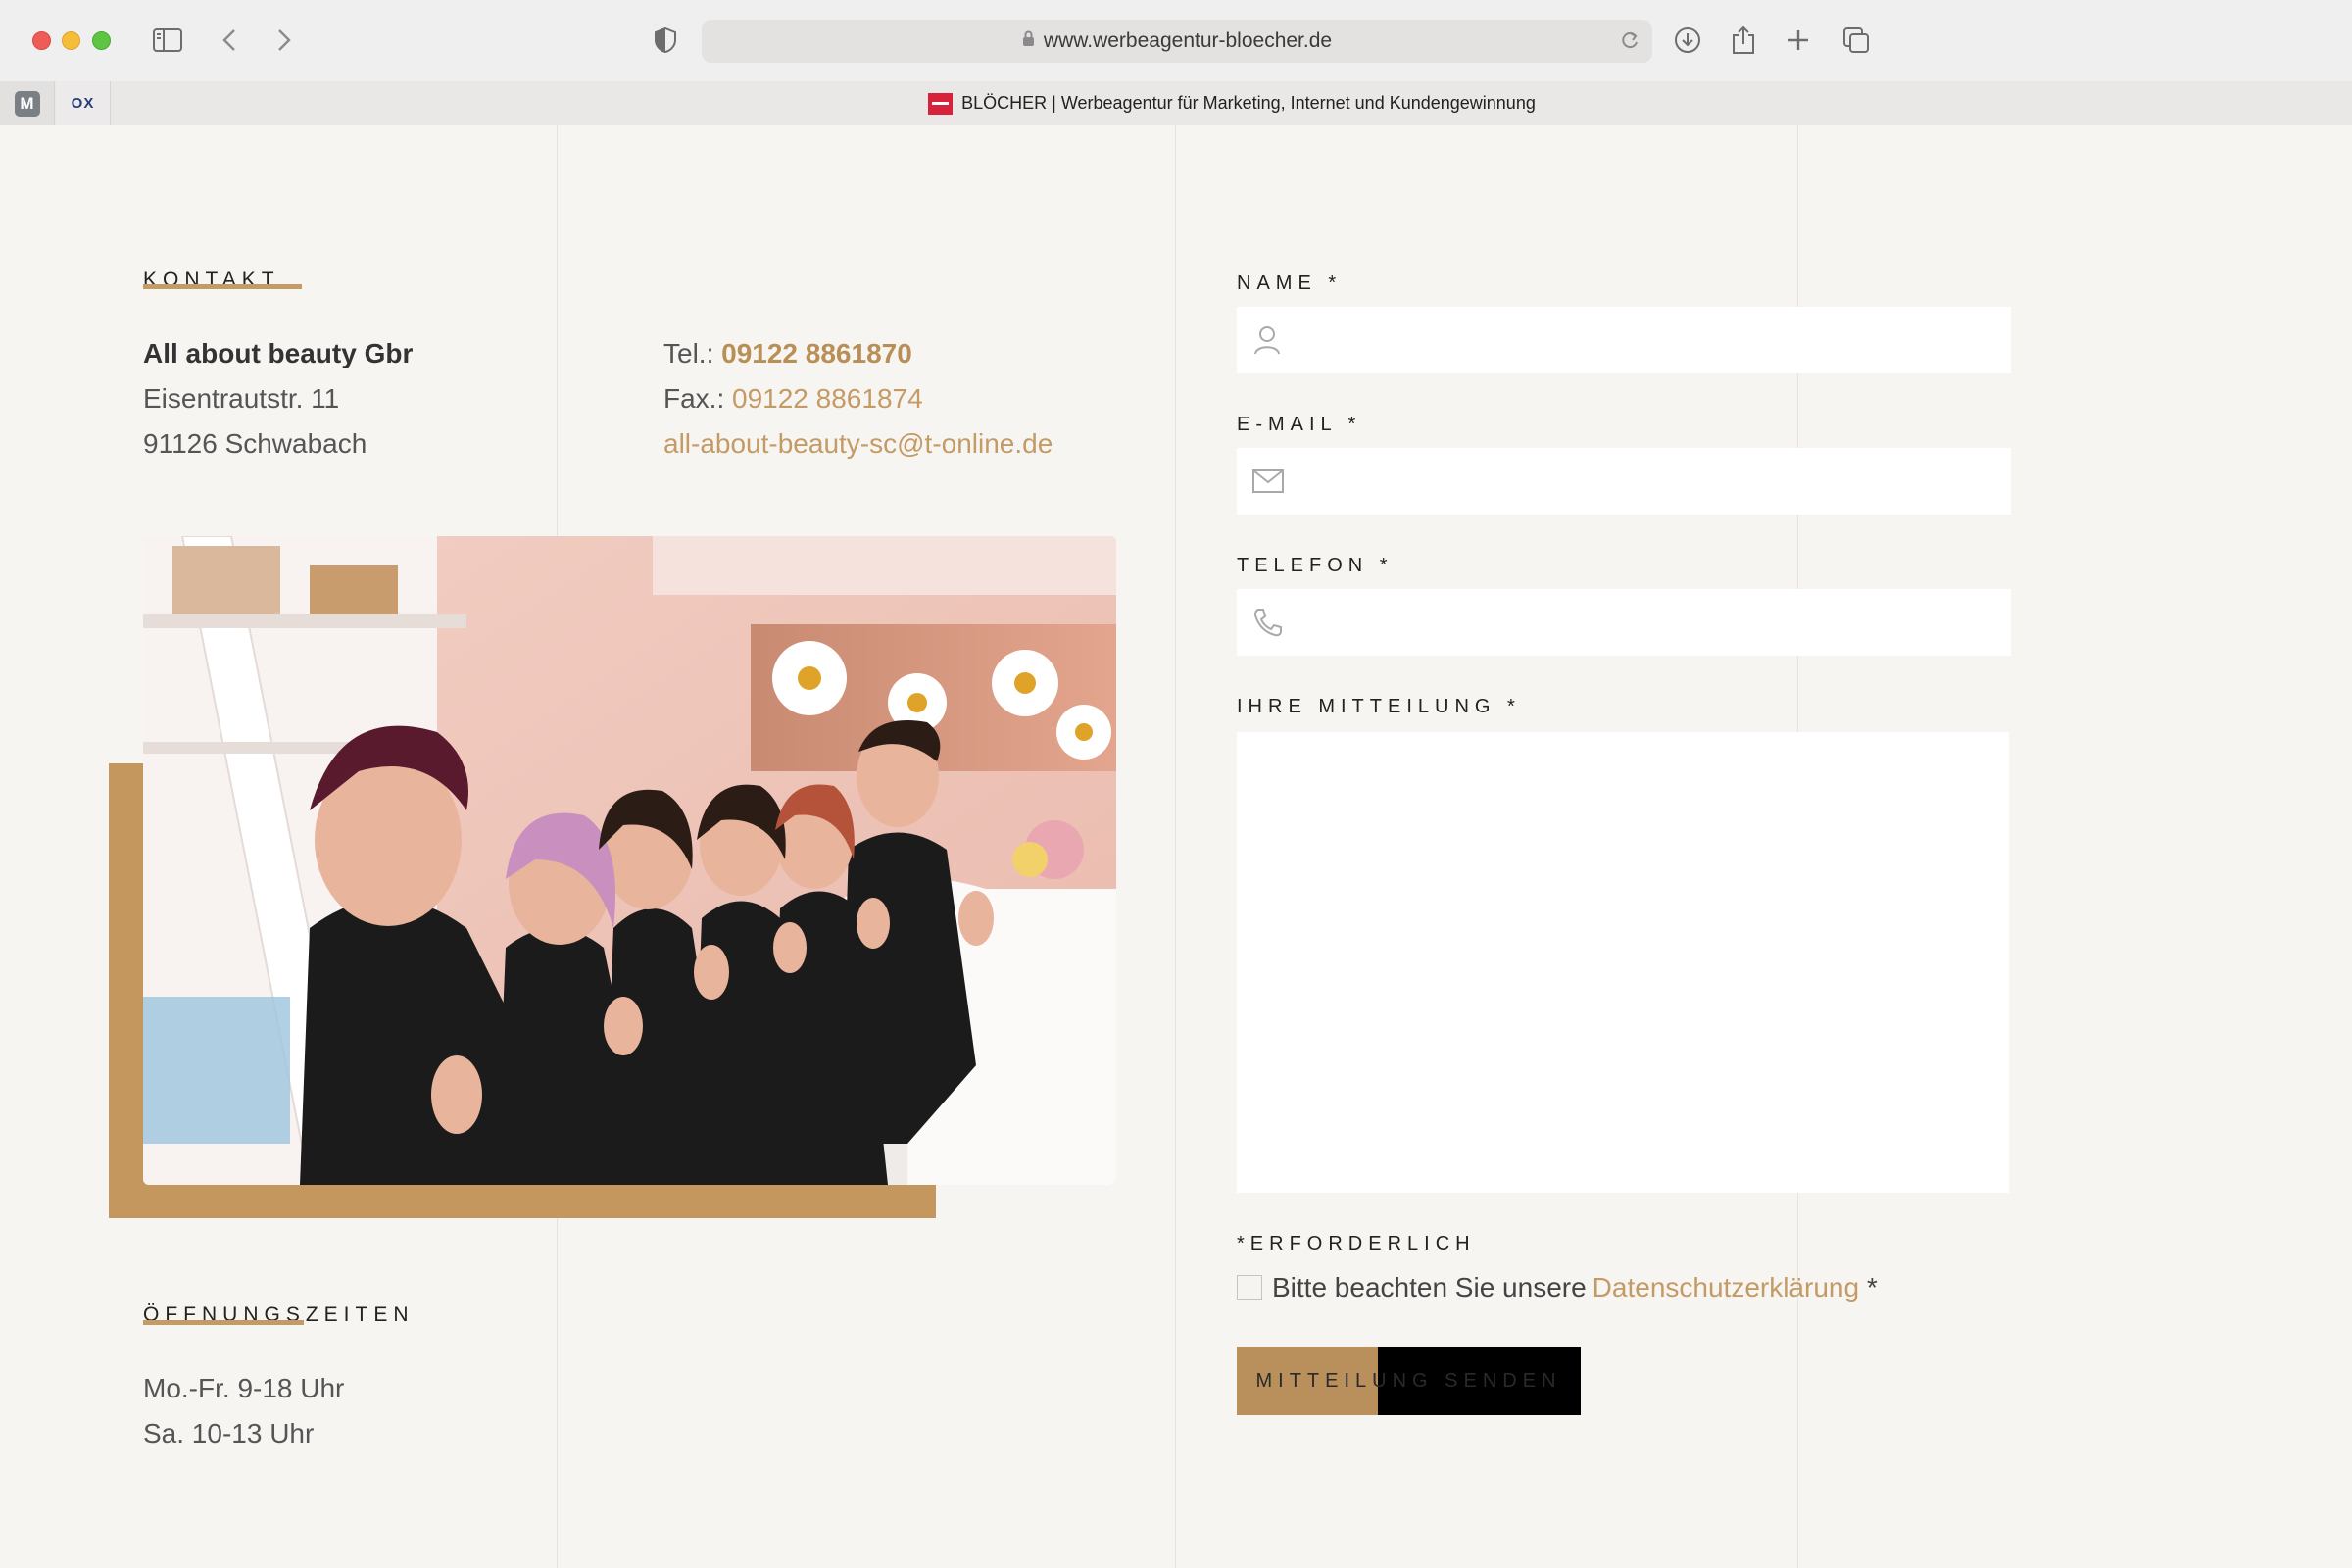  What do you see at coordinates (1379, 706) in the screenshot?
I see `message-label: IHRE MITTEILUNG *` at bounding box center [1379, 706].